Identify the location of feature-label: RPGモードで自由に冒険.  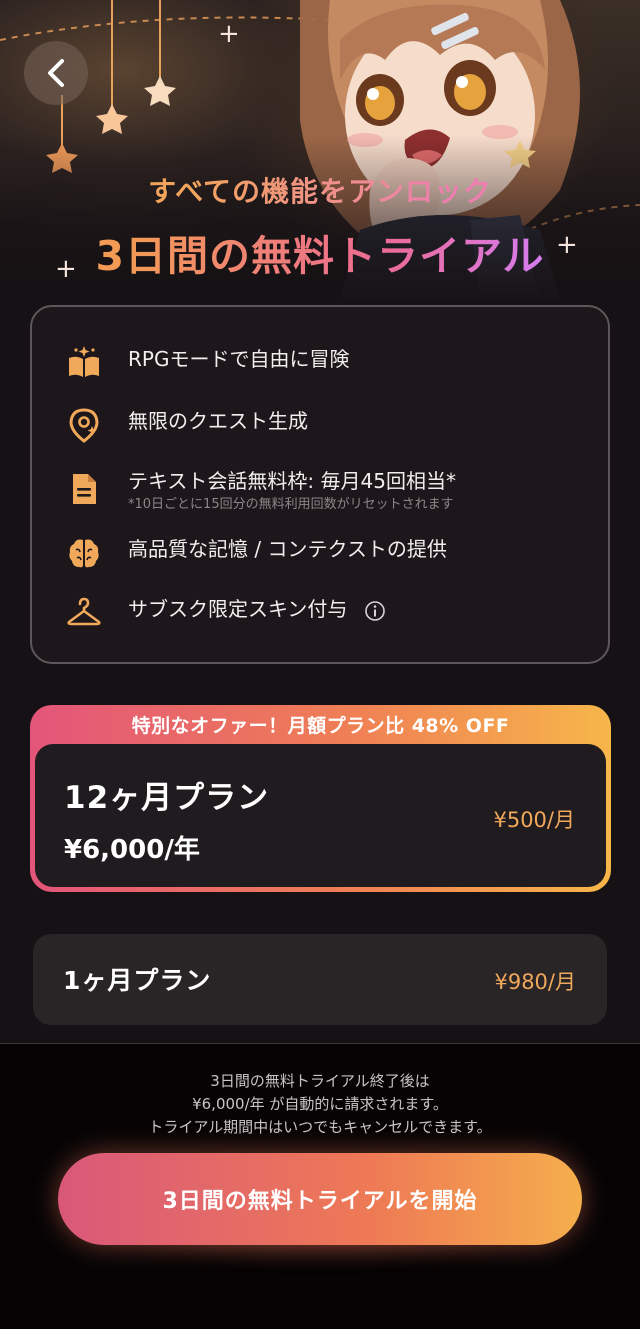
(239, 359).